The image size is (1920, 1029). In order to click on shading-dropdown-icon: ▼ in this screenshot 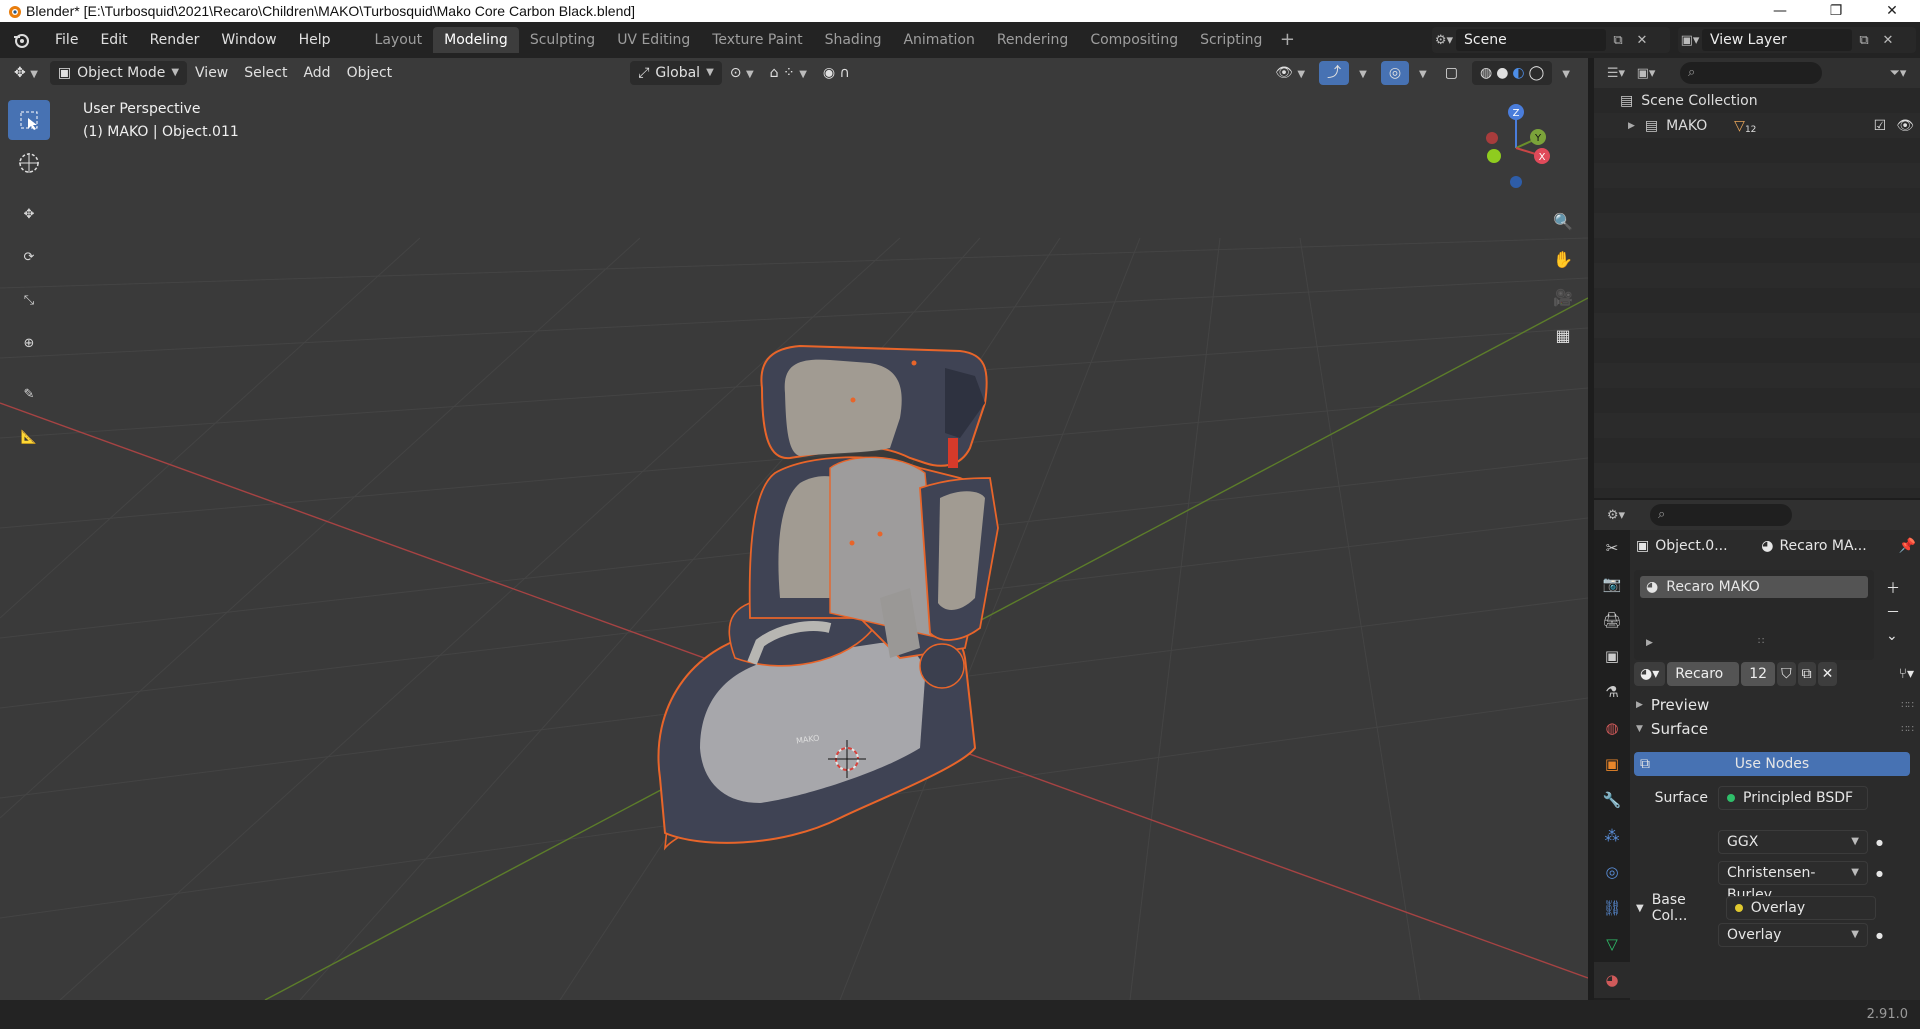, I will do `click(1566, 73)`.